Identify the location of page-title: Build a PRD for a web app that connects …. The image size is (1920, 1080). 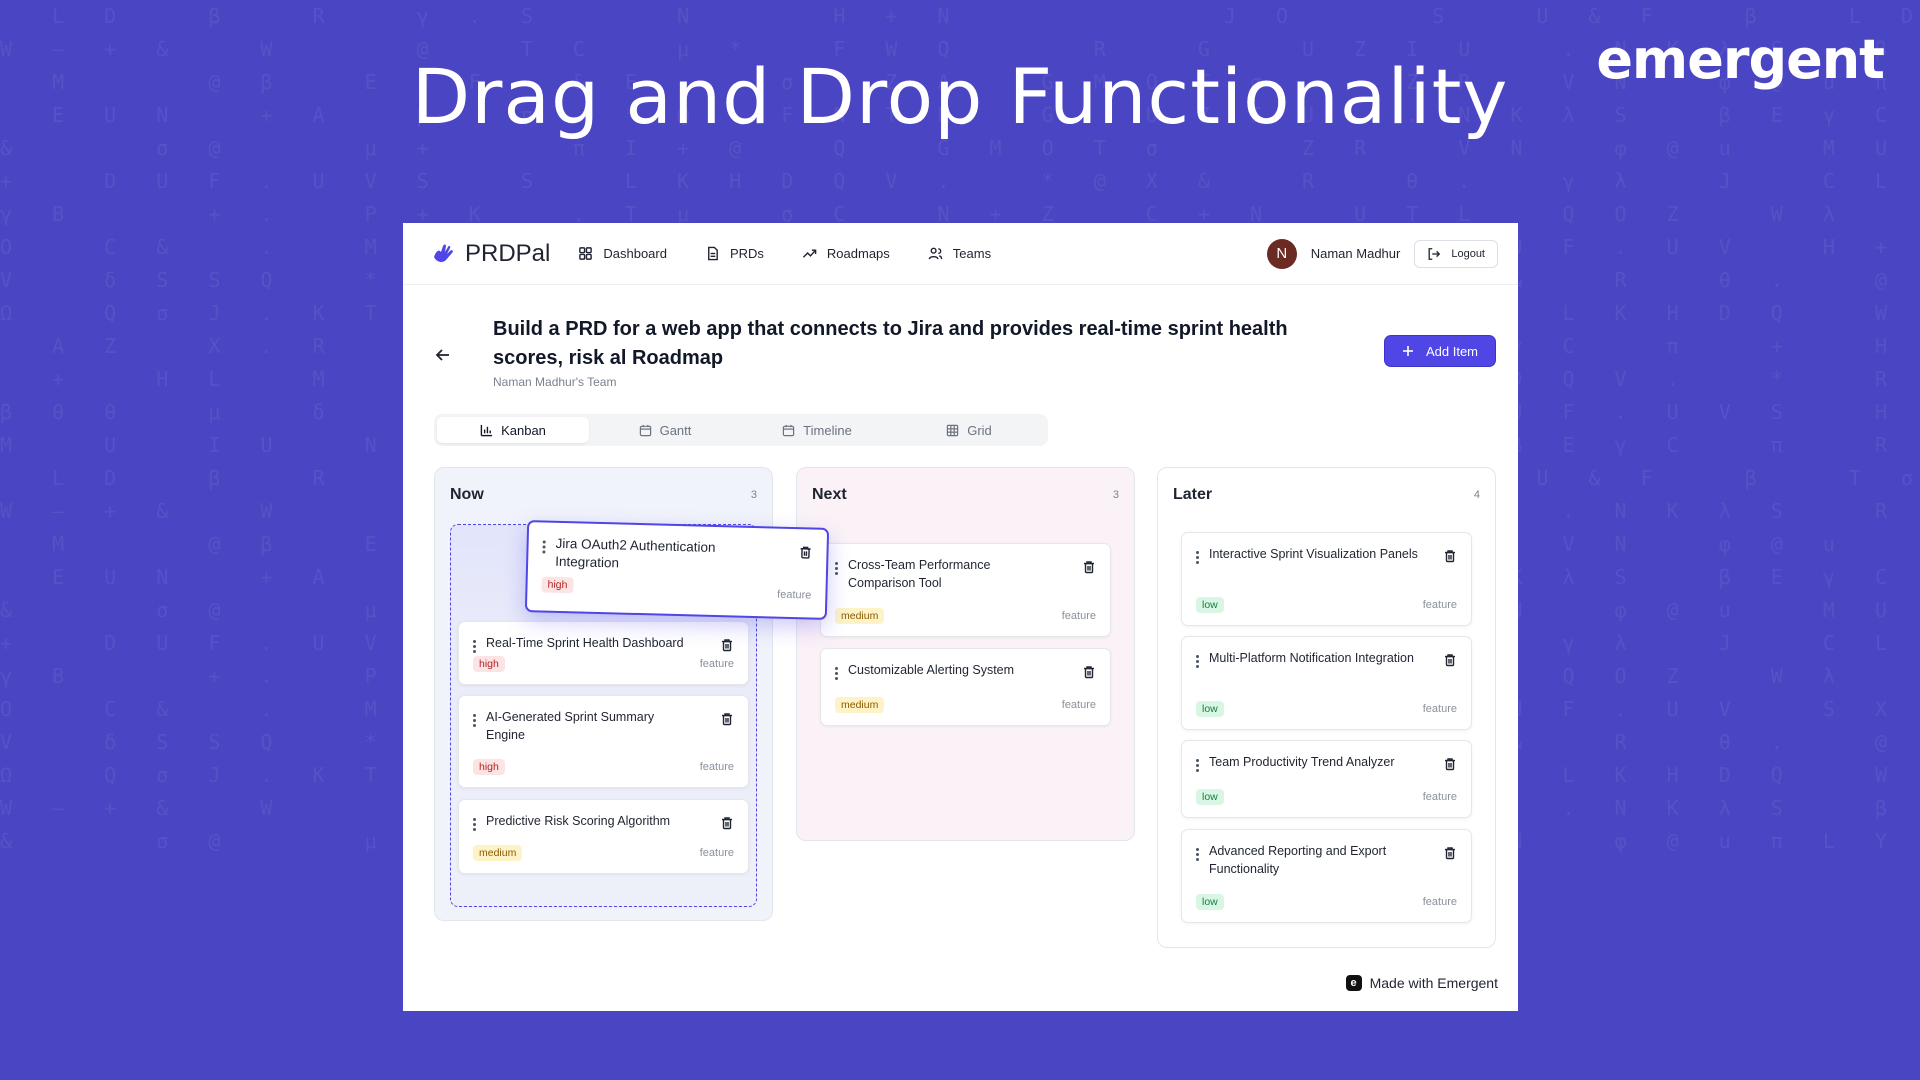
(890, 343).